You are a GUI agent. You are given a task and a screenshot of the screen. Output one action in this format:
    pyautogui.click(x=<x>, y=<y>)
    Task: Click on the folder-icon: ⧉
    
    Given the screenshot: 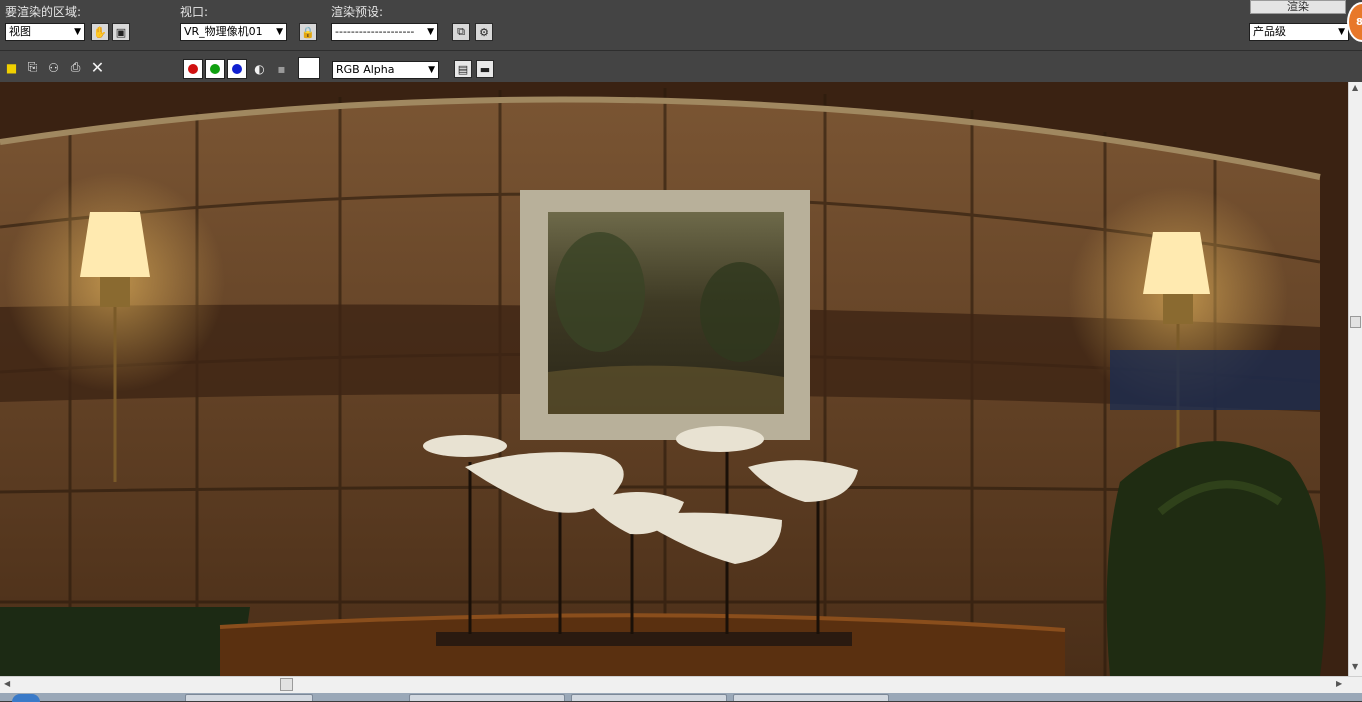 What is the action you would take?
    pyautogui.click(x=461, y=32)
    